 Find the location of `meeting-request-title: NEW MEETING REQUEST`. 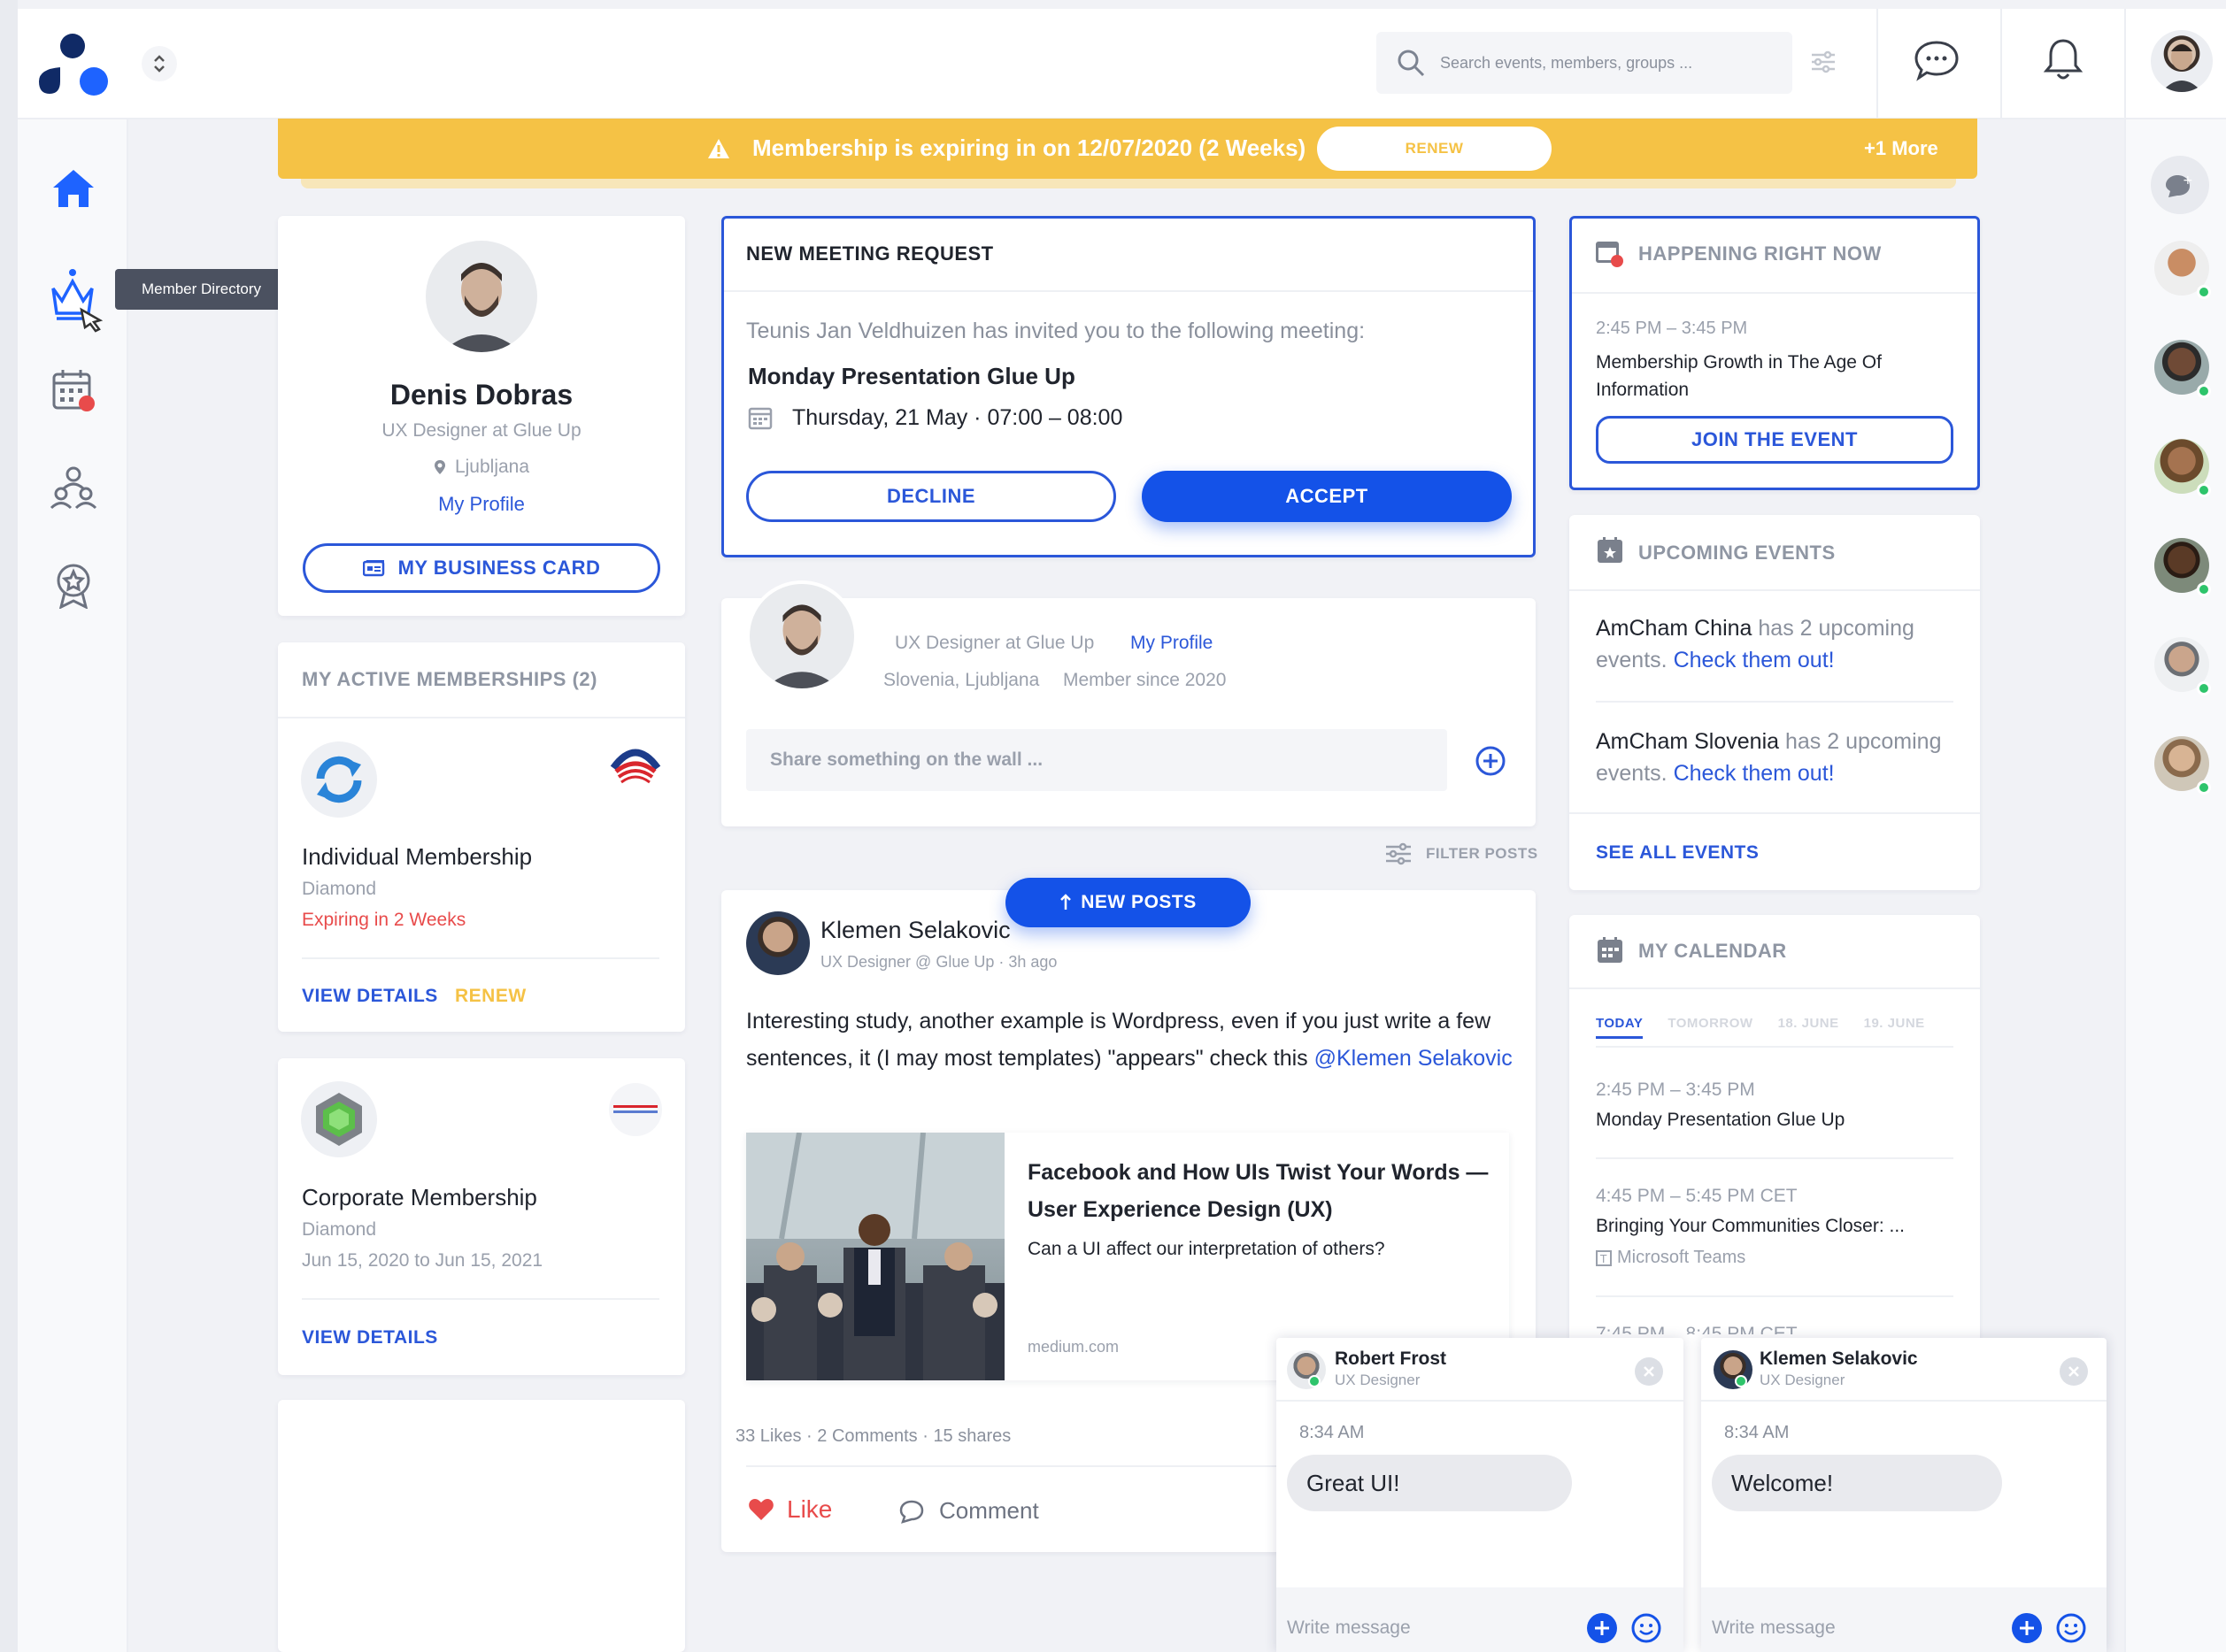

meeting-request-title: NEW MEETING REQUEST is located at coordinates (870, 253).